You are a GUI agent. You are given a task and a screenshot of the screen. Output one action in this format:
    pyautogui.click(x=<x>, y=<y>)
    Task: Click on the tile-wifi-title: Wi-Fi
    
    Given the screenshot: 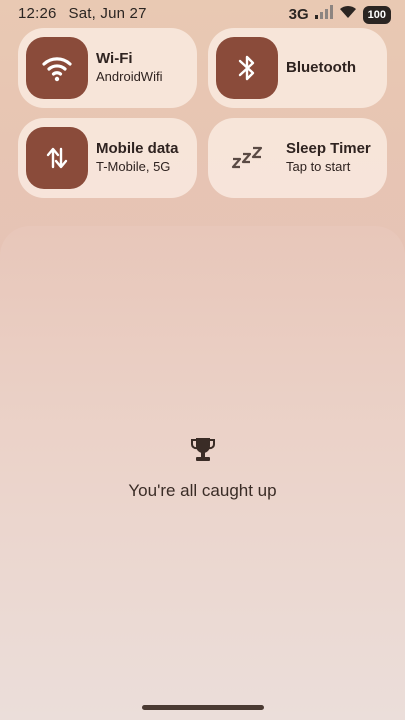 What is the action you would take?
    pyautogui.click(x=114, y=58)
    